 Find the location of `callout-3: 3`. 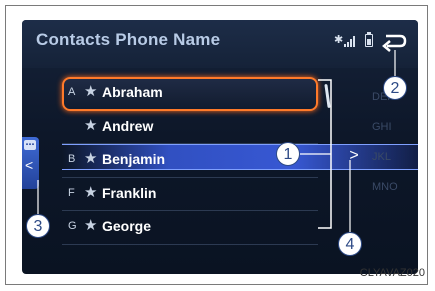

callout-3: 3 is located at coordinates (38, 226).